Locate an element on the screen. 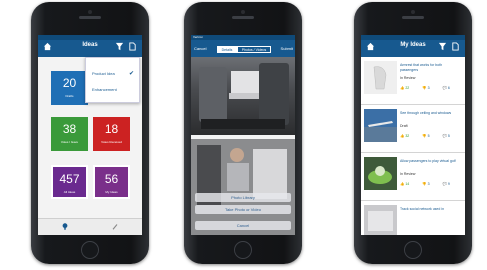 This screenshot has width=487, height=270. comment-count: 💬 5 is located at coordinates (449, 136).